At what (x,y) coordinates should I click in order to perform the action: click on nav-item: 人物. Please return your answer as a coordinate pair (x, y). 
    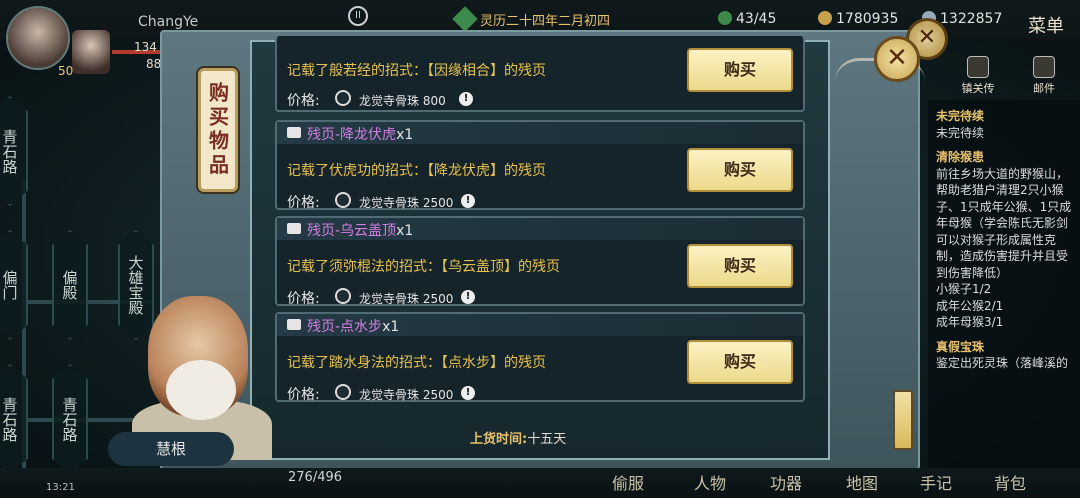
    Looking at the image, I should click on (710, 482).